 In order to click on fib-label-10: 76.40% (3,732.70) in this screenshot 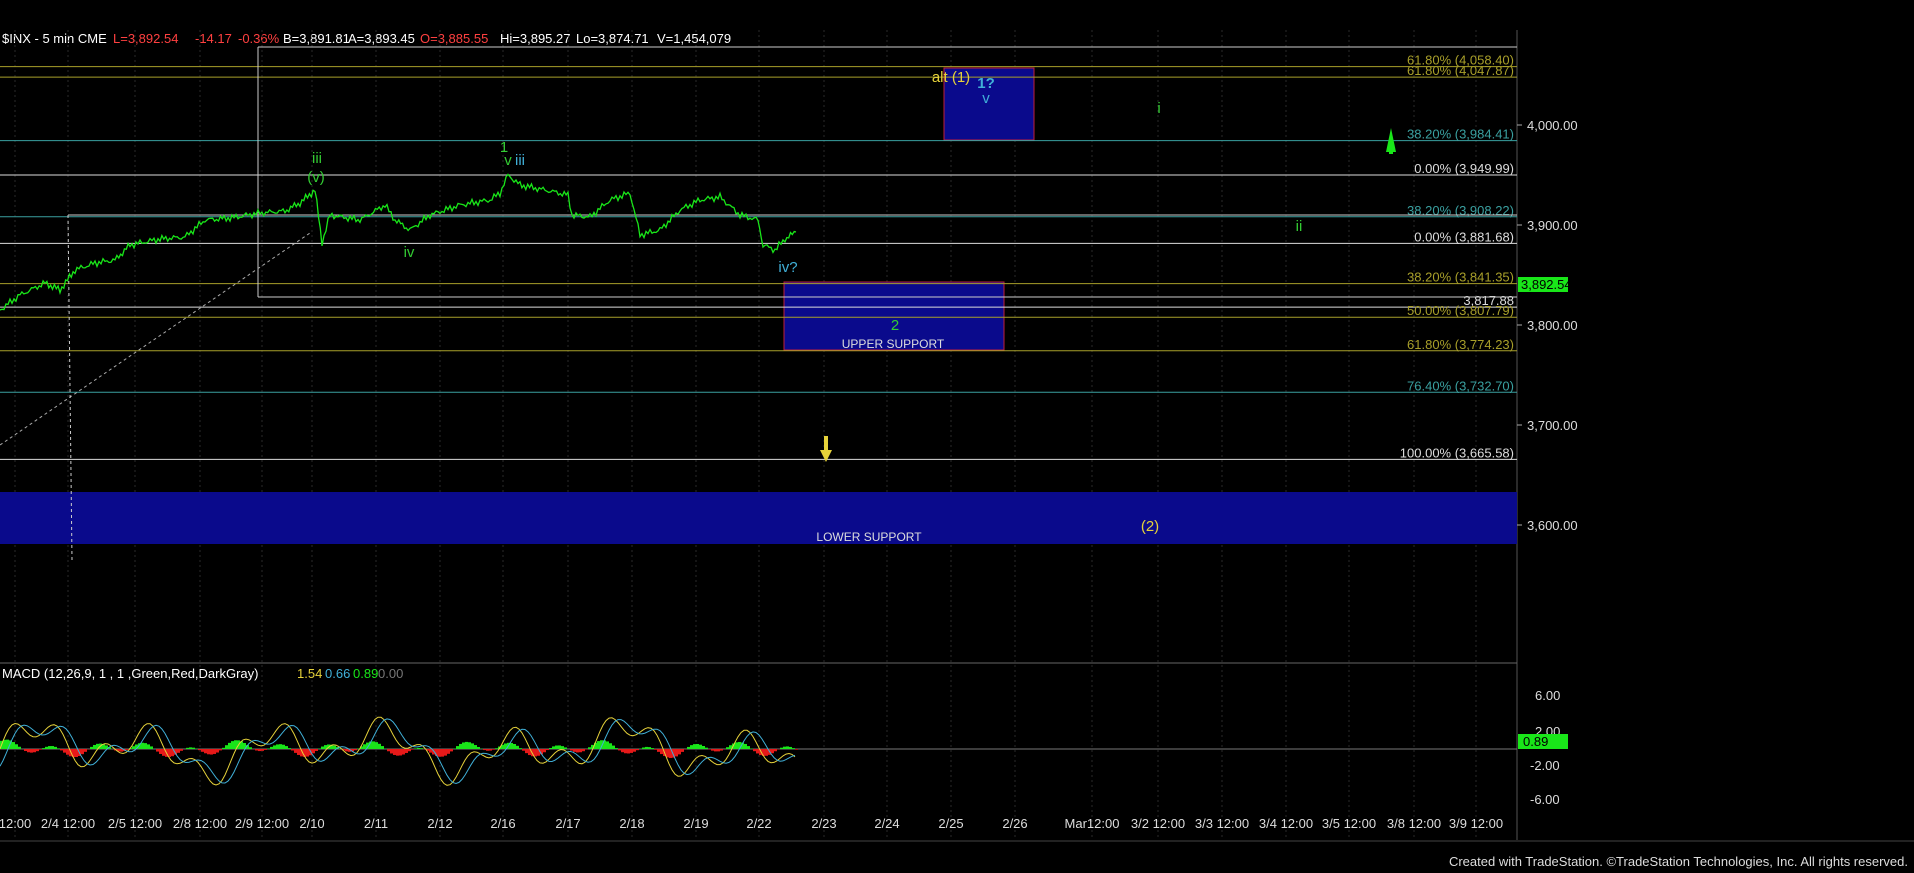, I will do `click(1460, 385)`.